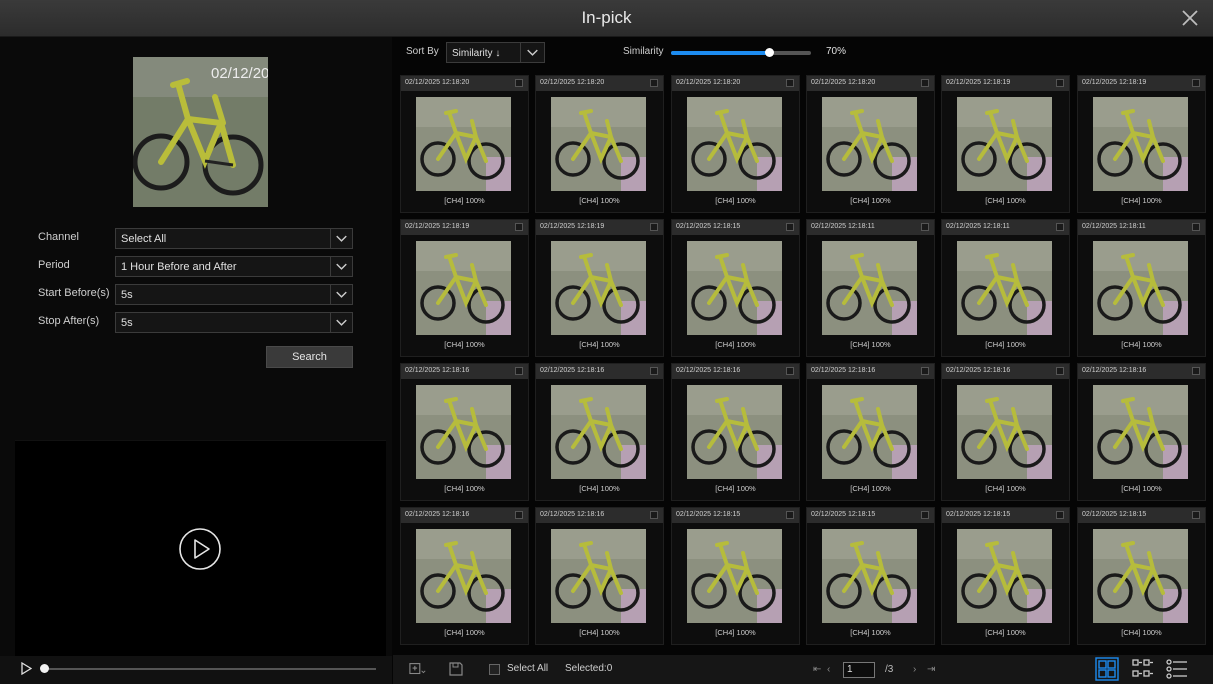 This screenshot has height=684, width=1213. Describe the element at coordinates (741, 52) in the screenshot. I see `similarity-slider` at that location.